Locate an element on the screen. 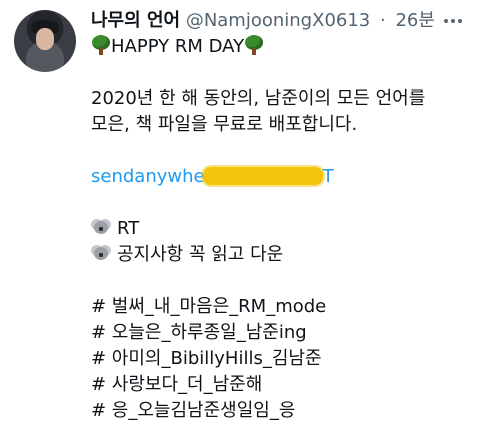 This screenshot has width=480, height=445. bullet-text: 공지사항 꼭 읽고 다운 is located at coordinates (200, 254).